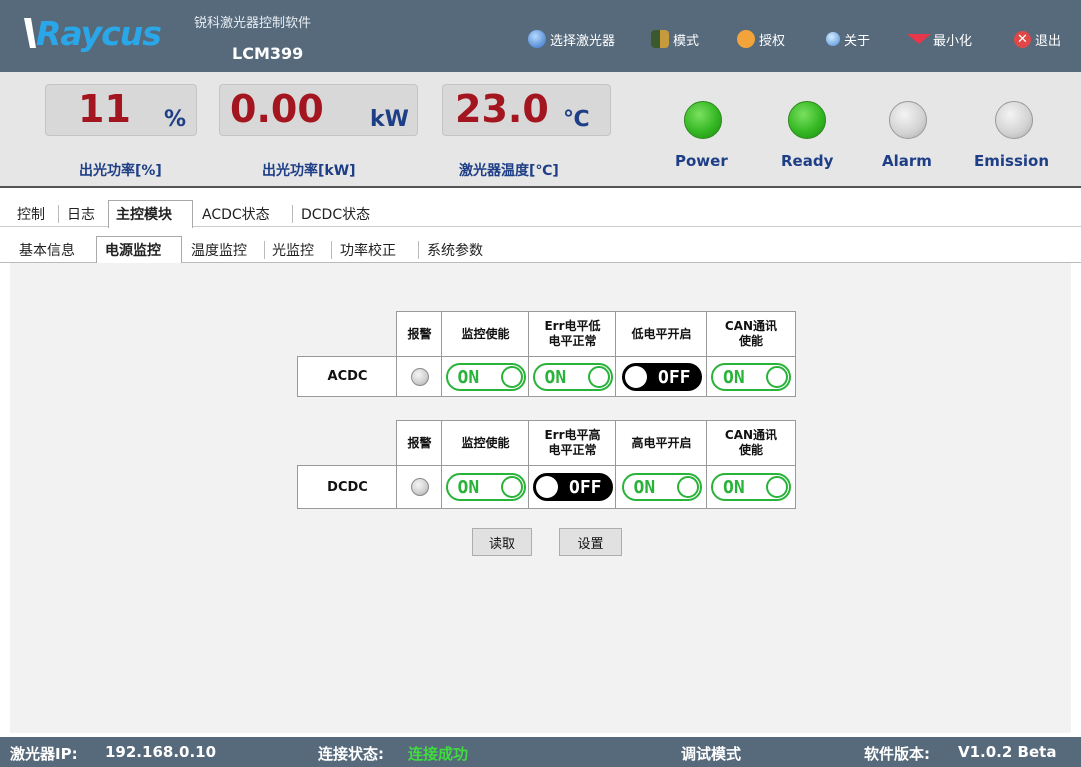 The image size is (1081, 767). I want to click on read-button: 读取, so click(502, 542).